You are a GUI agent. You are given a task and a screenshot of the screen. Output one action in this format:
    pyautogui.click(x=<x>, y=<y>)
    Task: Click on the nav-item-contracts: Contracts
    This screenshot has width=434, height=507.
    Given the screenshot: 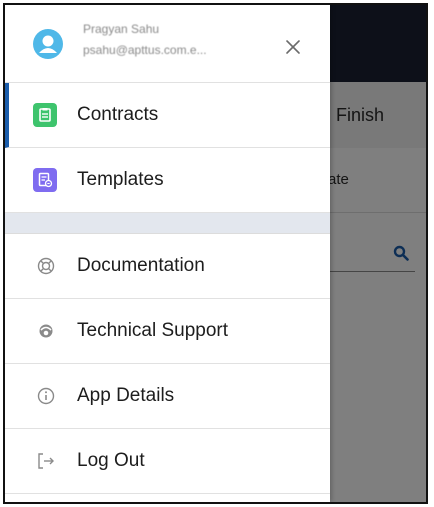 What is the action you would take?
    pyautogui.click(x=167, y=115)
    